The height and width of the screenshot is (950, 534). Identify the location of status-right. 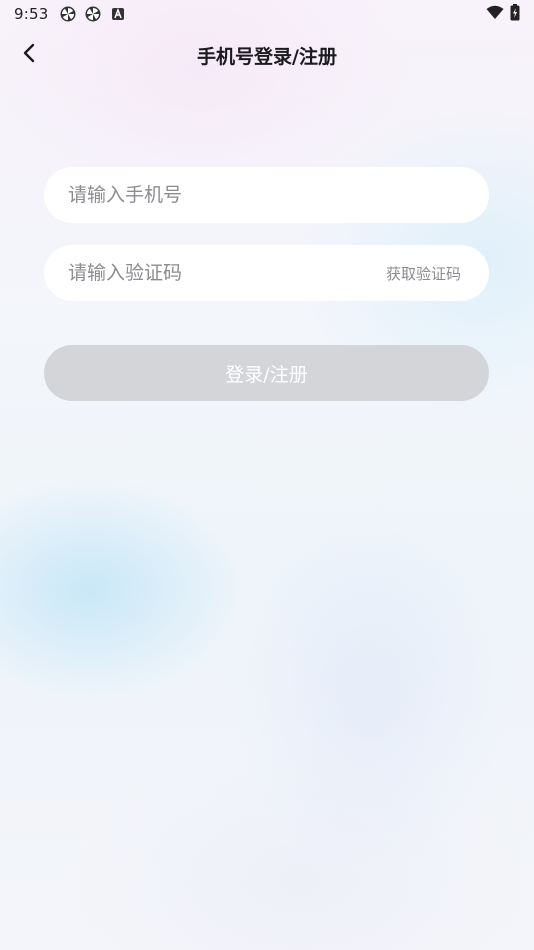
(503, 14).